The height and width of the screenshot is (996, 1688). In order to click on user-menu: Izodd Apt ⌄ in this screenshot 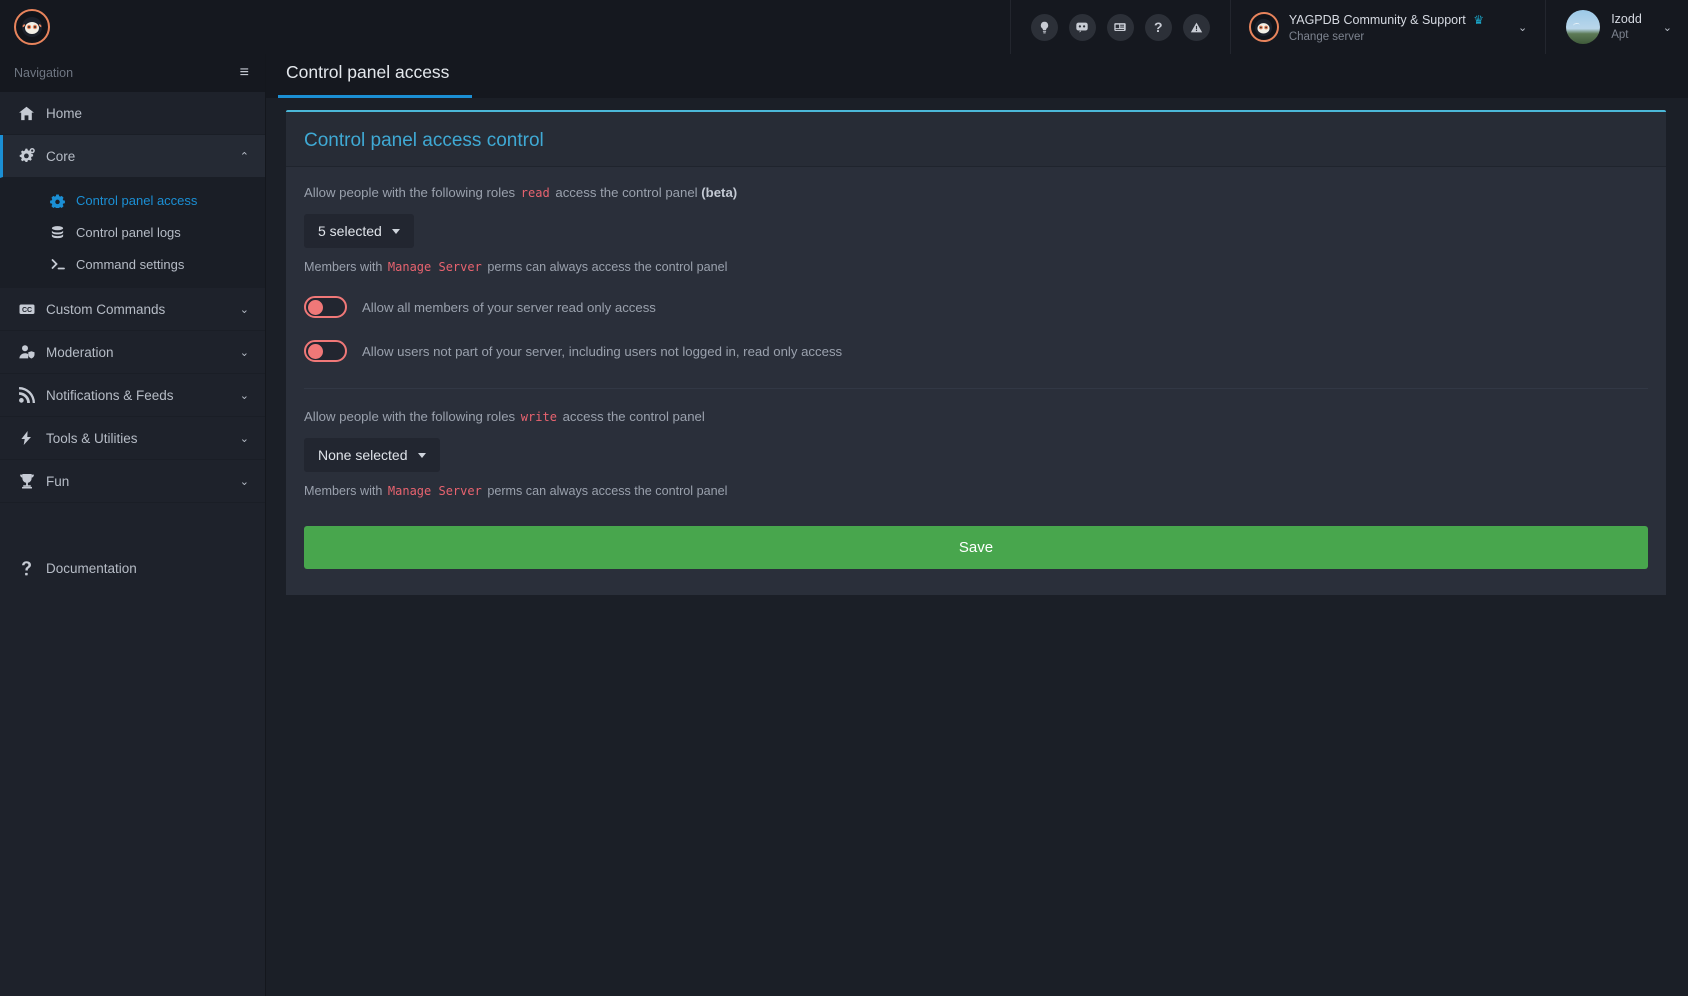, I will do `click(1617, 27)`.